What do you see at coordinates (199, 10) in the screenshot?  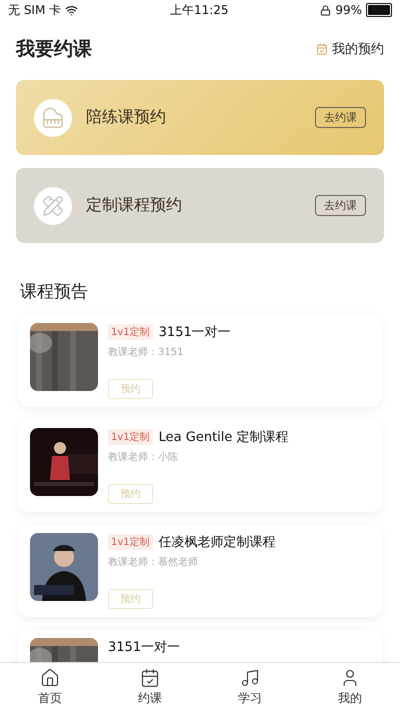 I see `clock-text: 上午11:25` at bounding box center [199, 10].